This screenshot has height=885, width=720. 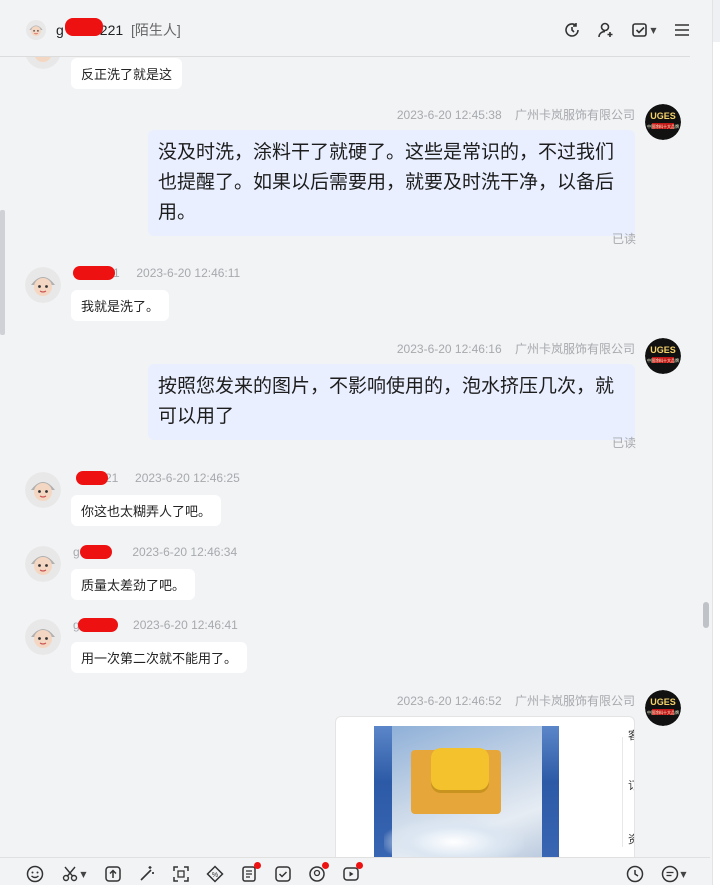 What do you see at coordinates (156, 30) in the screenshot?
I see `stranger-tag: [陌生人]` at bounding box center [156, 30].